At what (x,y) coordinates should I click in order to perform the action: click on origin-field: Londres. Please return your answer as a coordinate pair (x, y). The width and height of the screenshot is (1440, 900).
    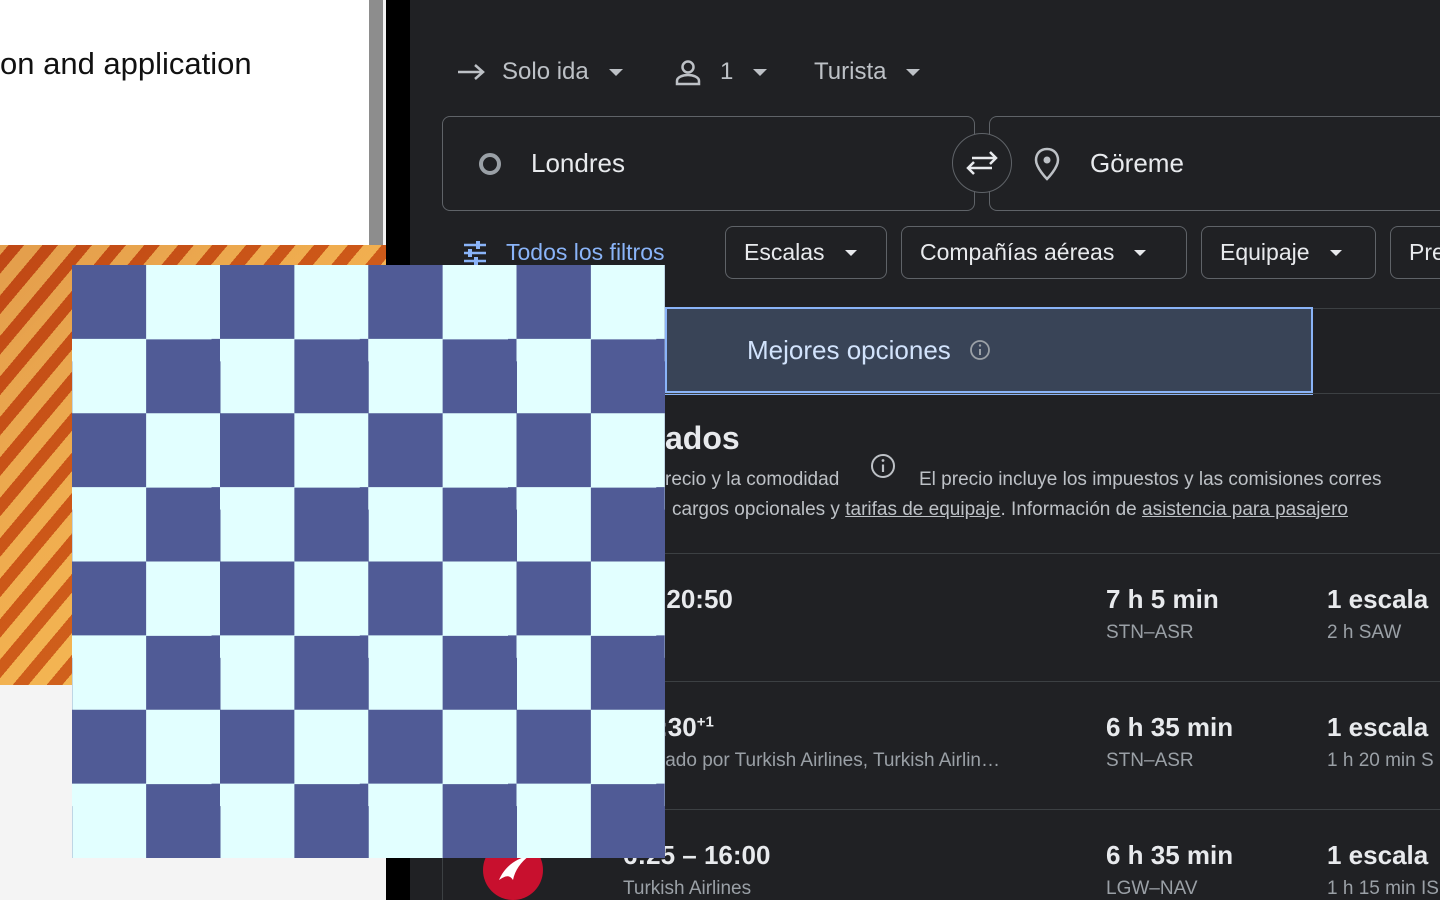
    Looking at the image, I should click on (708, 163).